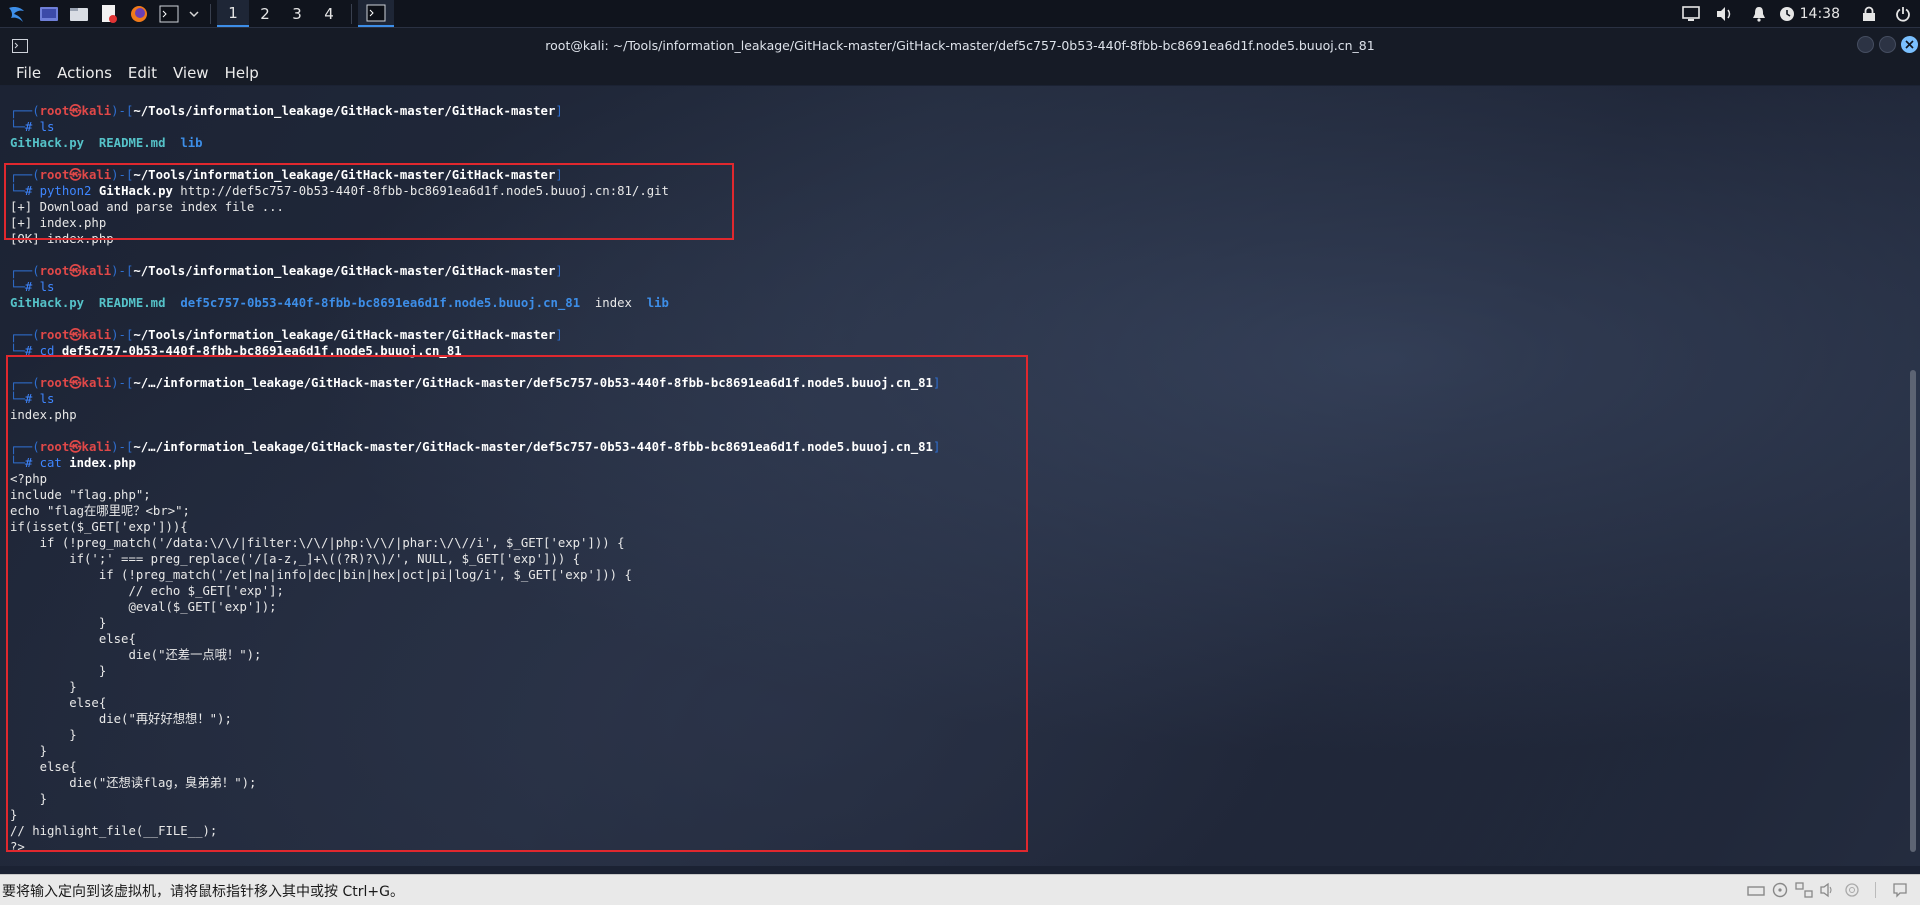 This screenshot has height=905, width=1920. What do you see at coordinates (475, 143) in the screenshot?
I see `ls-output-line: GitHack.py README.md lib` at bounding box center [475, 143].